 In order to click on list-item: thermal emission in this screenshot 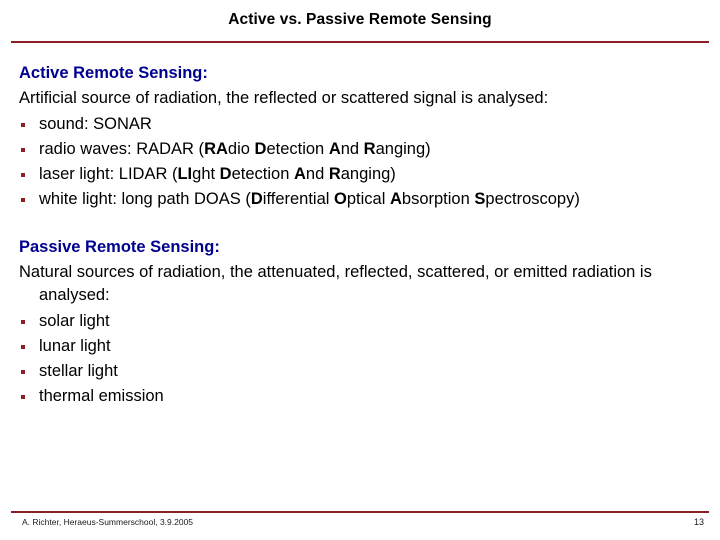, I will do `click(364, 396)`.